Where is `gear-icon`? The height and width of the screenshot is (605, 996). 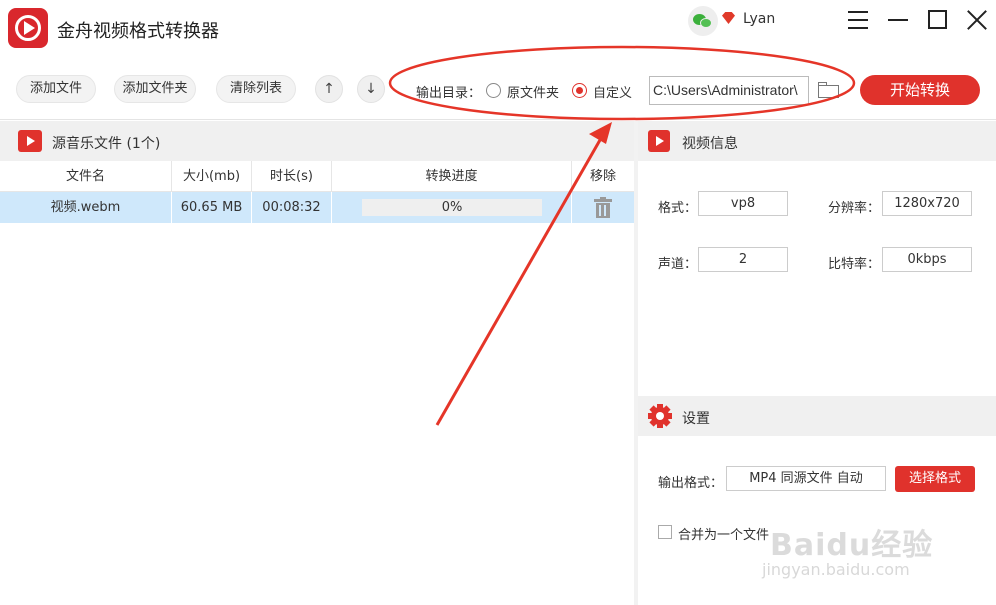 gear-icon is located at coordinates (660, 416).